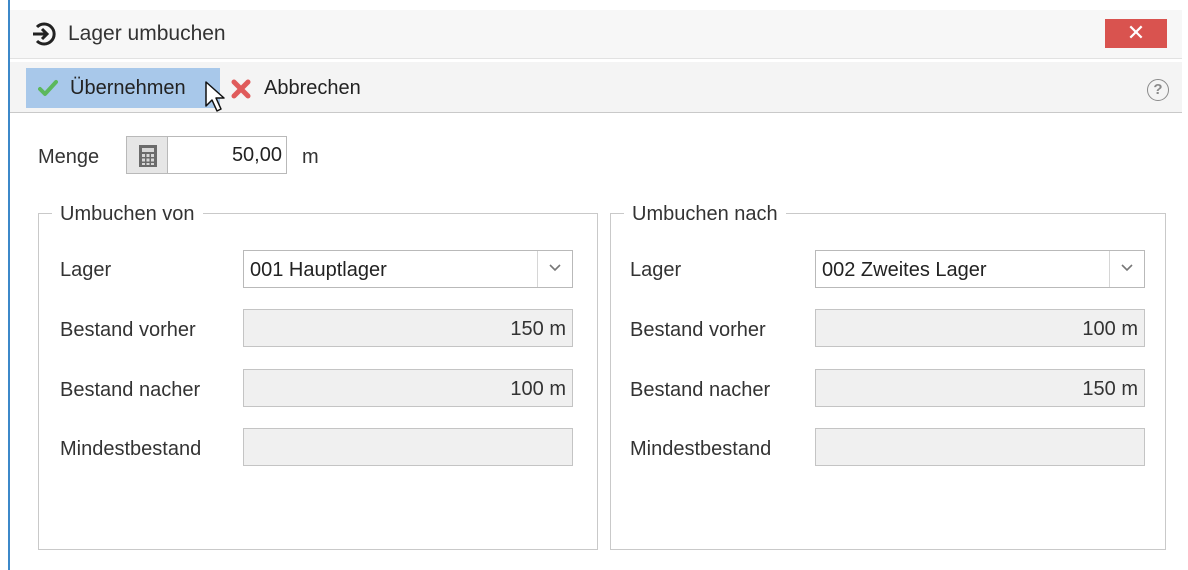 Image resolution: width=1188 pixels, height=570 pixels. I want to click on accept-button: Übernehmen, so click(123, 88).